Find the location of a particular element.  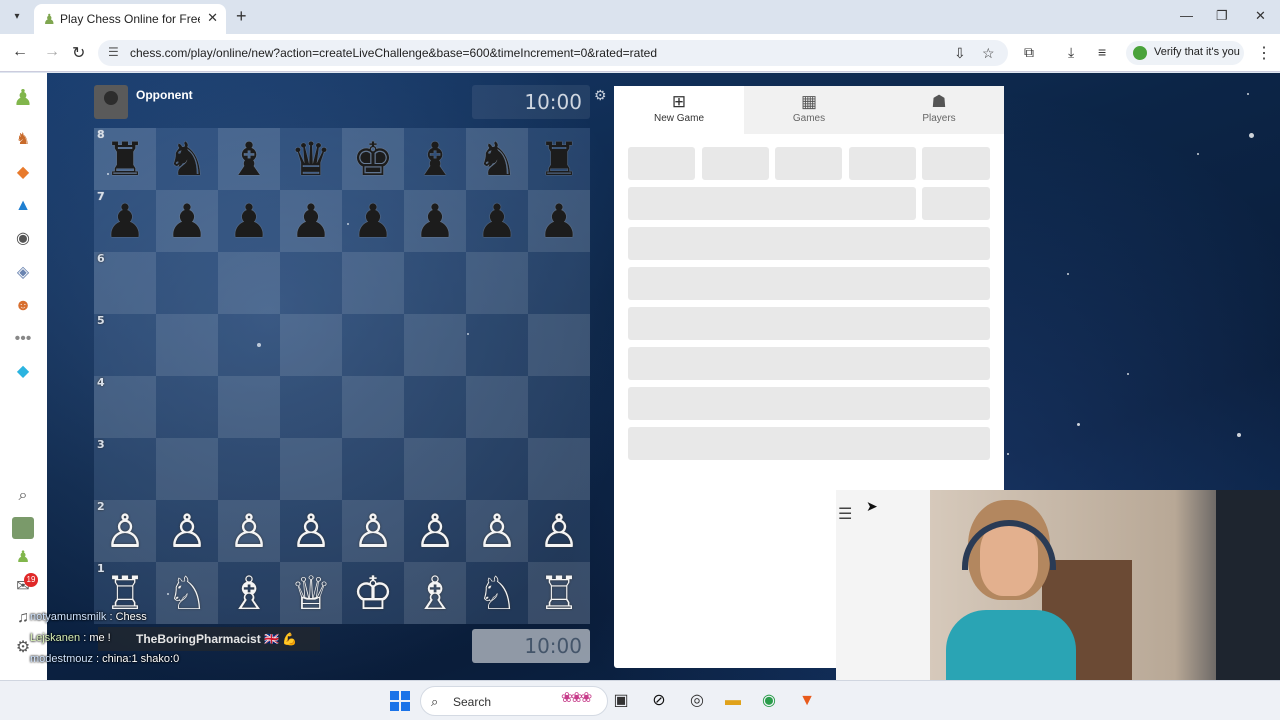

taskbar-search: ⌕ Search ❀❀❀ is located at coordinates (514, 701).